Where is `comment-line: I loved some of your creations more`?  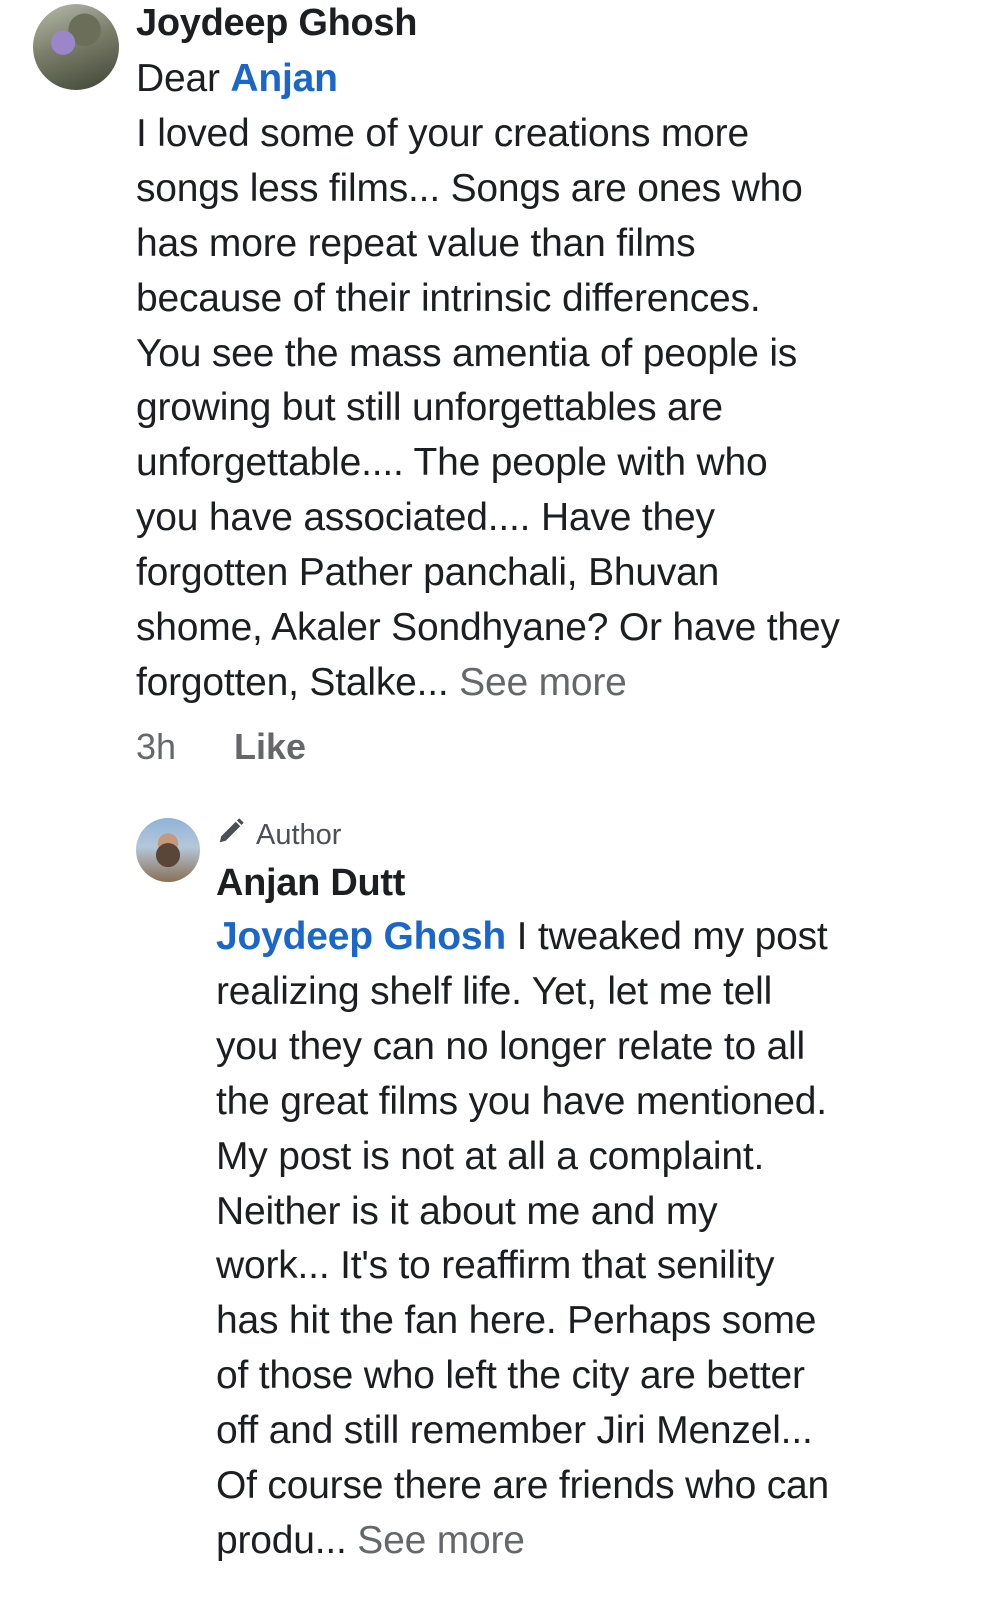
comment-line: I loved some of your creations more is located at coordinates (442, 133).